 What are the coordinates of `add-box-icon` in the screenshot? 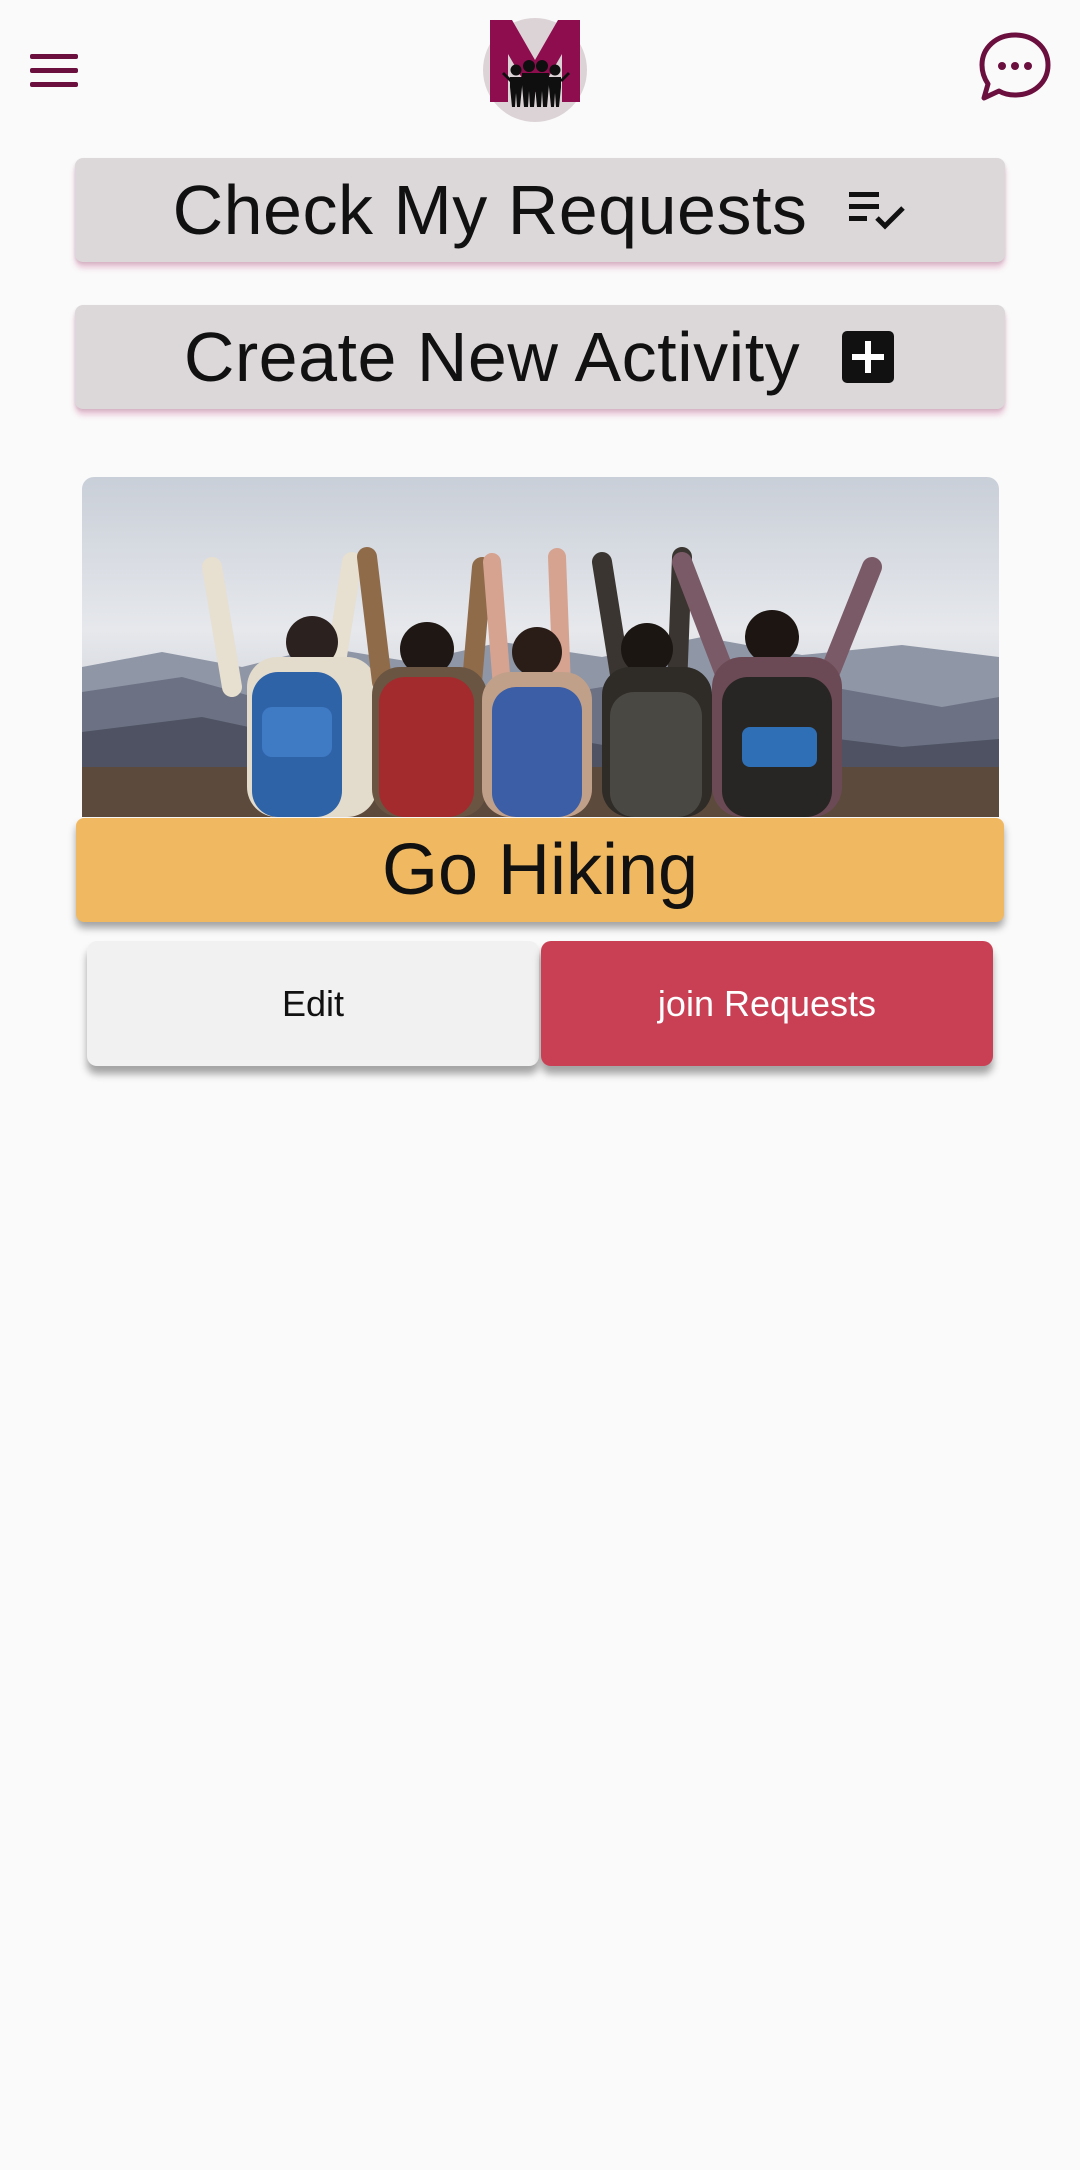 It's located at (868, 357).